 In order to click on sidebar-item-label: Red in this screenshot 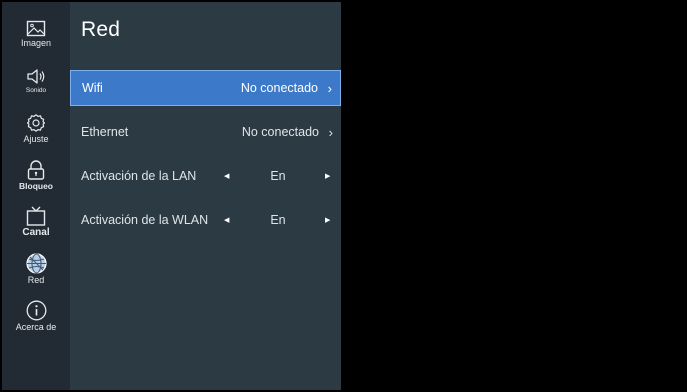, I will do `click(36, 280)`.